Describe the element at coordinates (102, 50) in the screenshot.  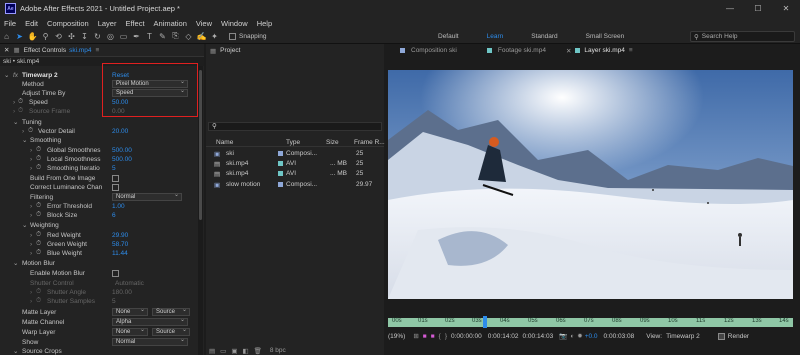
I see `effect-controls-tab: ✕ ▦ Effect Controls ski.mp4 ≡` at that location.